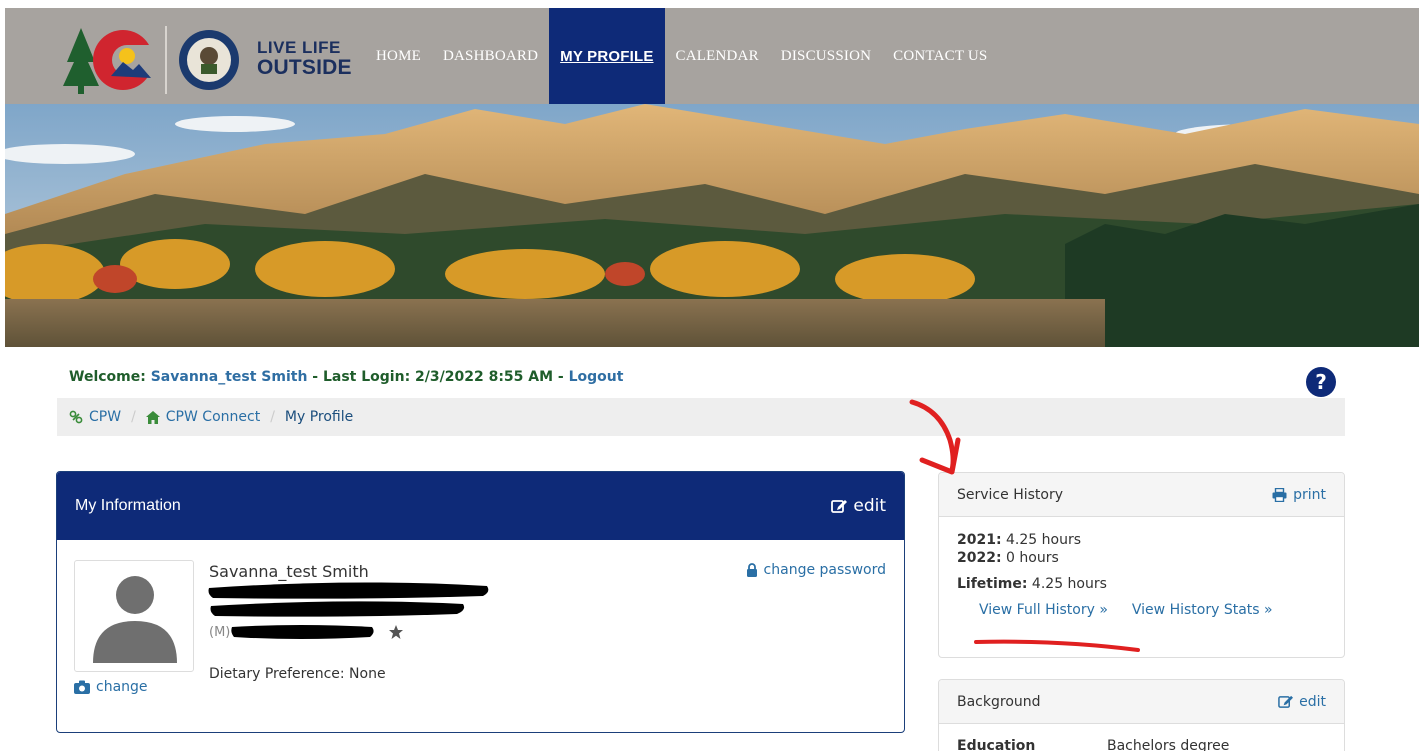 The width and height of the screenshot is (1424, 751). I want to click on change-password-link: change password, so click(816, 570).